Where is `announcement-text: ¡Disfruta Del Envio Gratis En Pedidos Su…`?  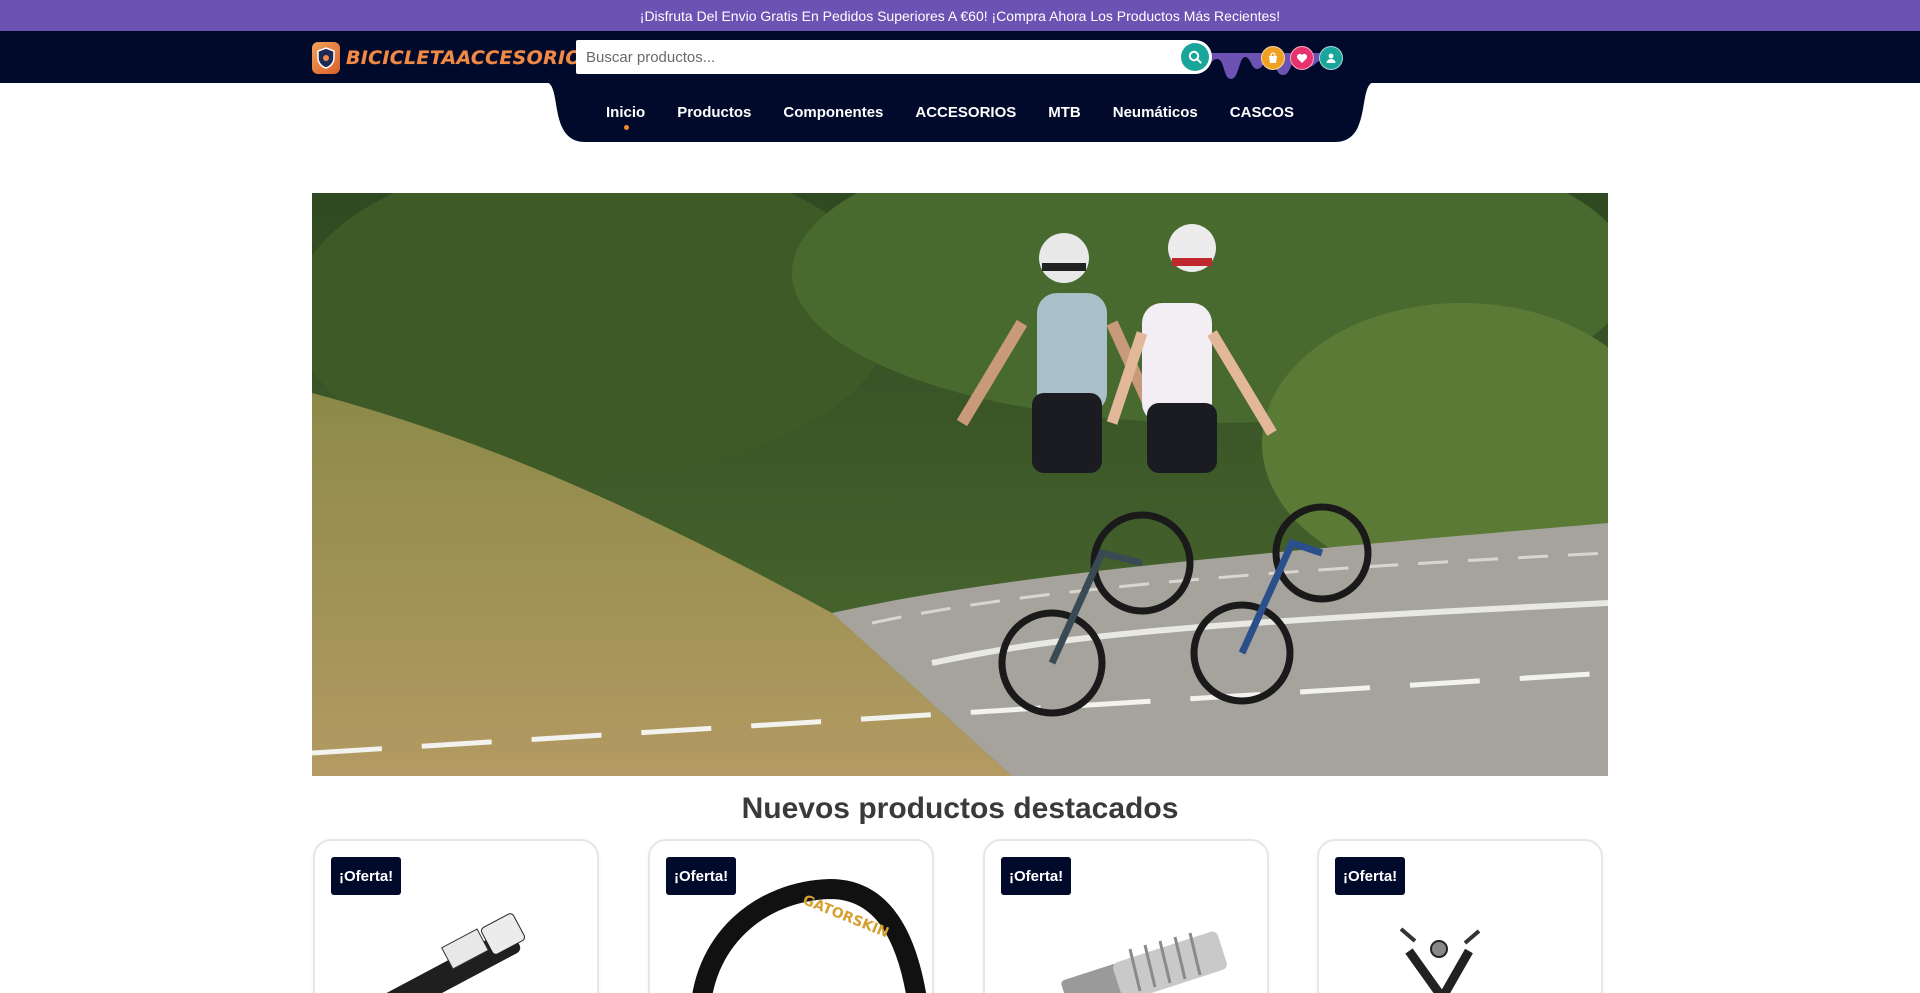 announcement-text: ¡Disfruta Del Envio Gratis En Pedidos Su… is located at coordinates (960, 15).